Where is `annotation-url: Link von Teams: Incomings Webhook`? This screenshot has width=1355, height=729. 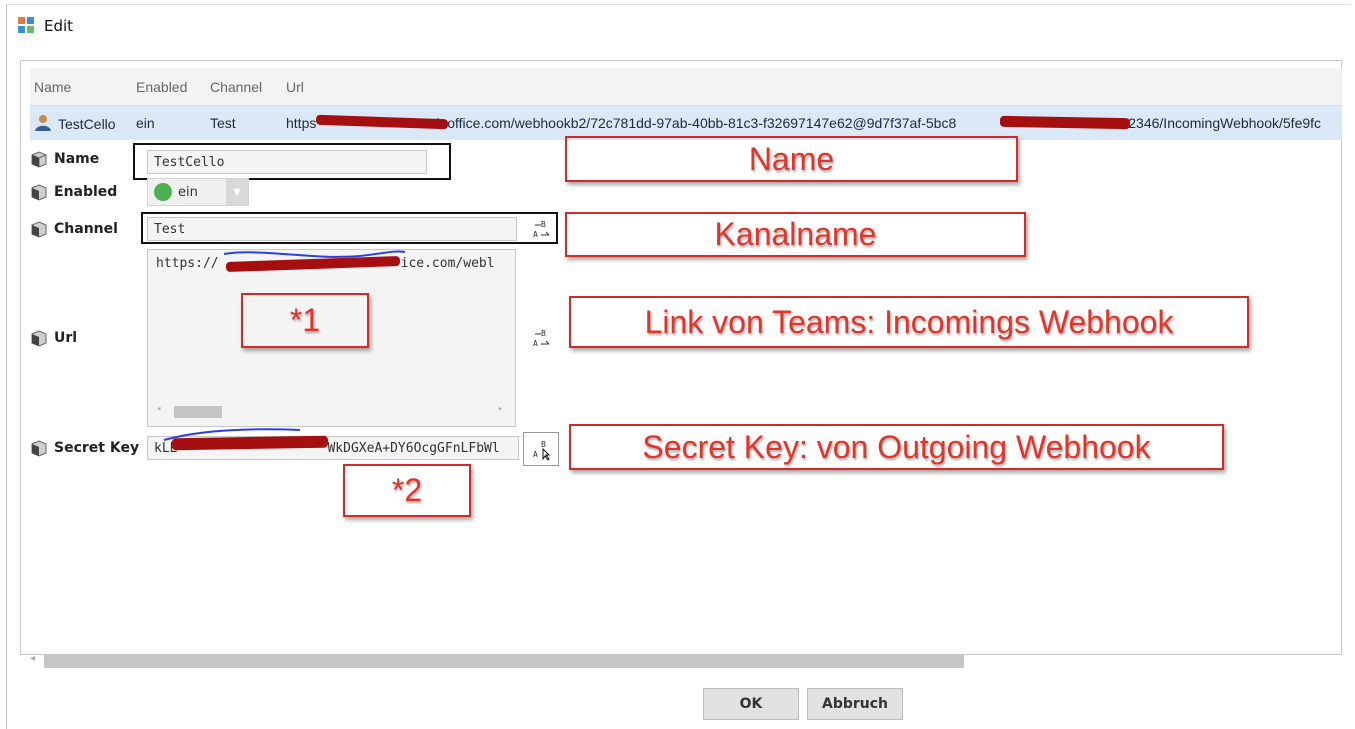
annotation-url: Link von Teams: Incomings Webhook is located at coordinates (909, 322).